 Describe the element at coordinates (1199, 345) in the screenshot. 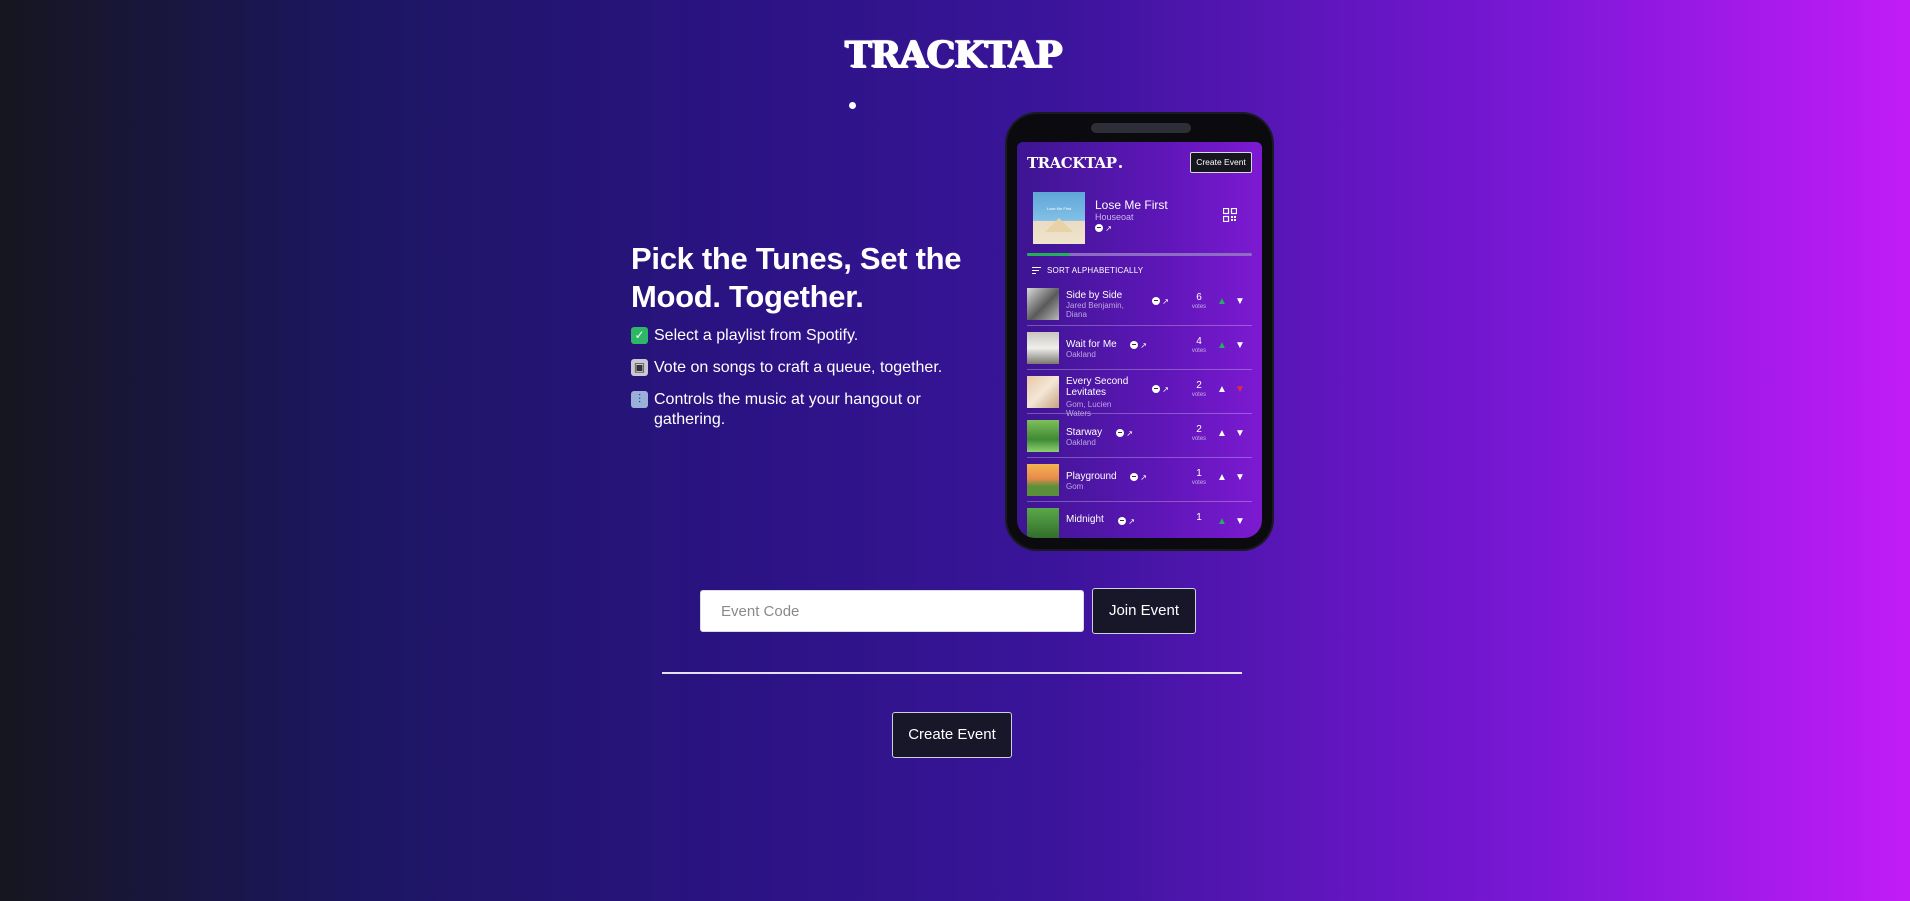

I see `vote-count: 4 votes` at that location.